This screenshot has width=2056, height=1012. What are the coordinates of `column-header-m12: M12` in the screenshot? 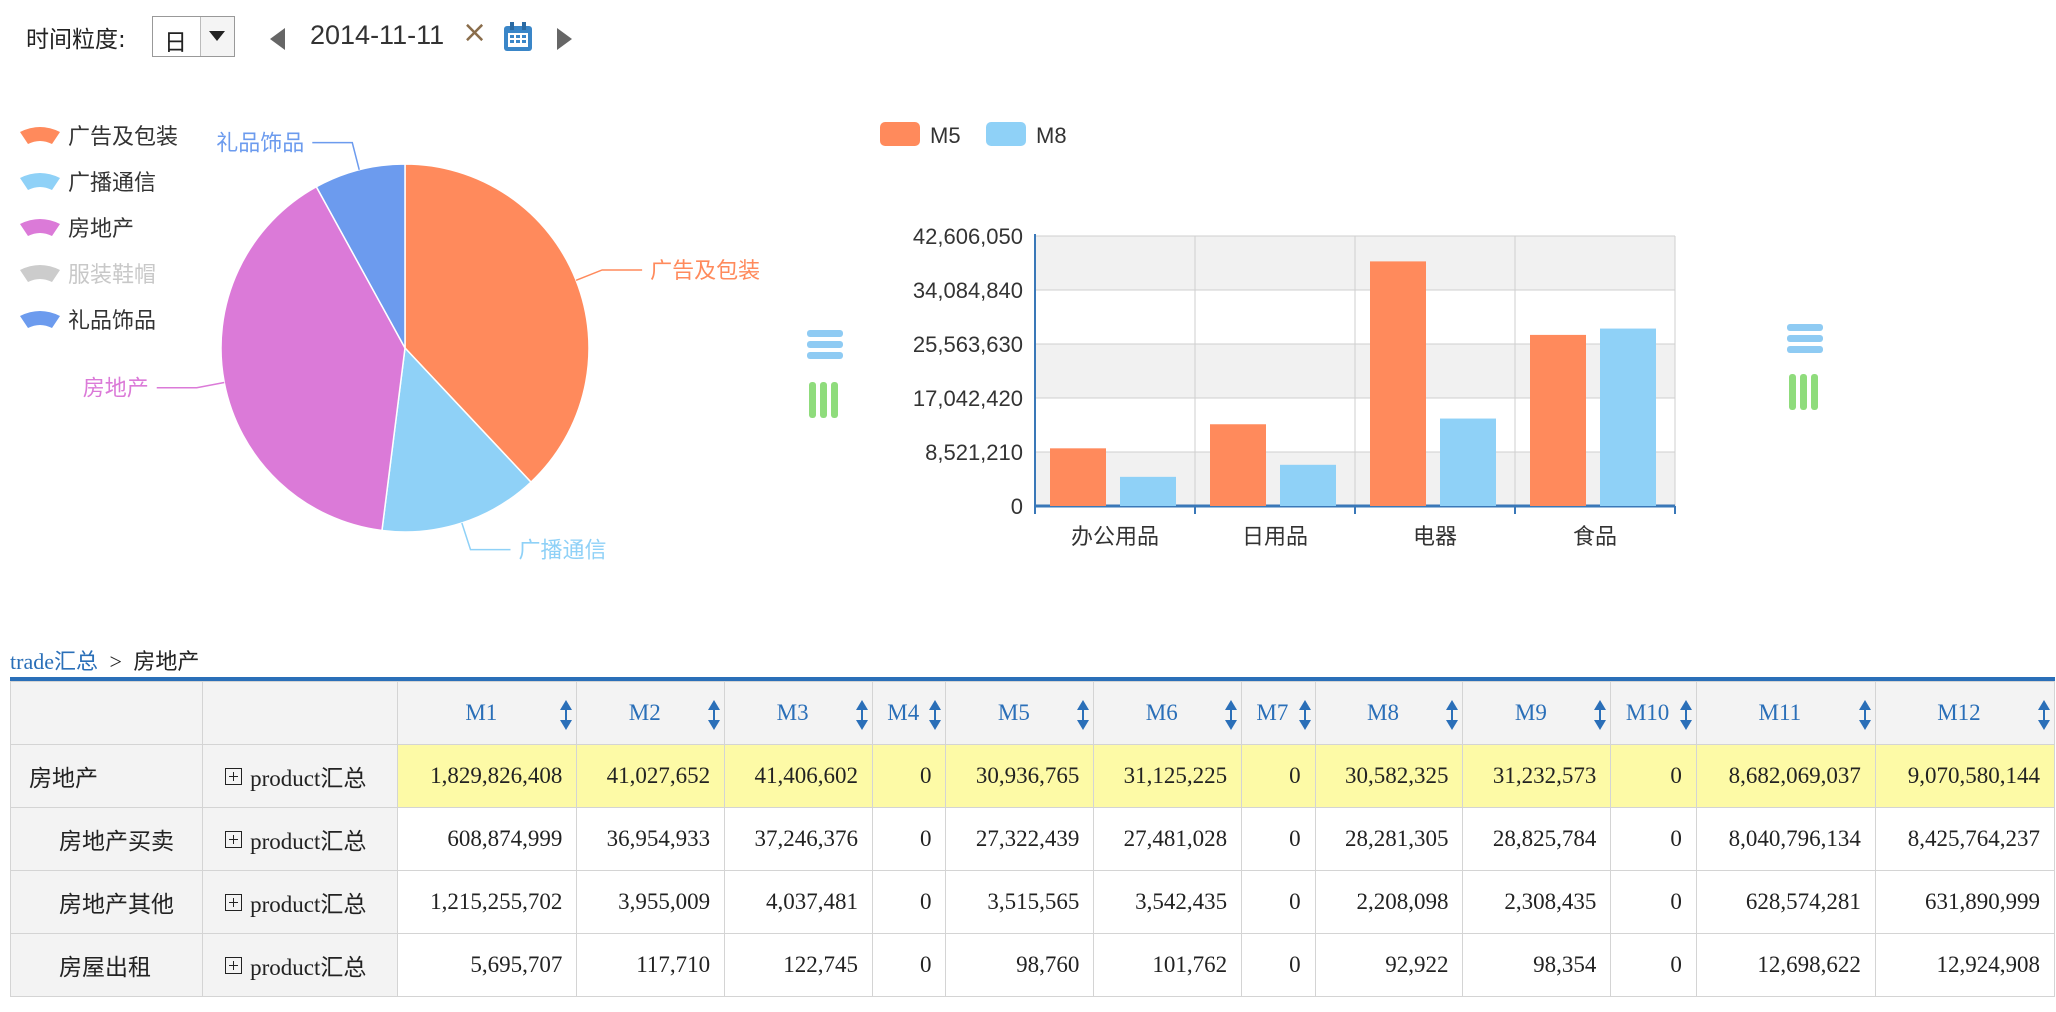 It's located at (1965, 713).